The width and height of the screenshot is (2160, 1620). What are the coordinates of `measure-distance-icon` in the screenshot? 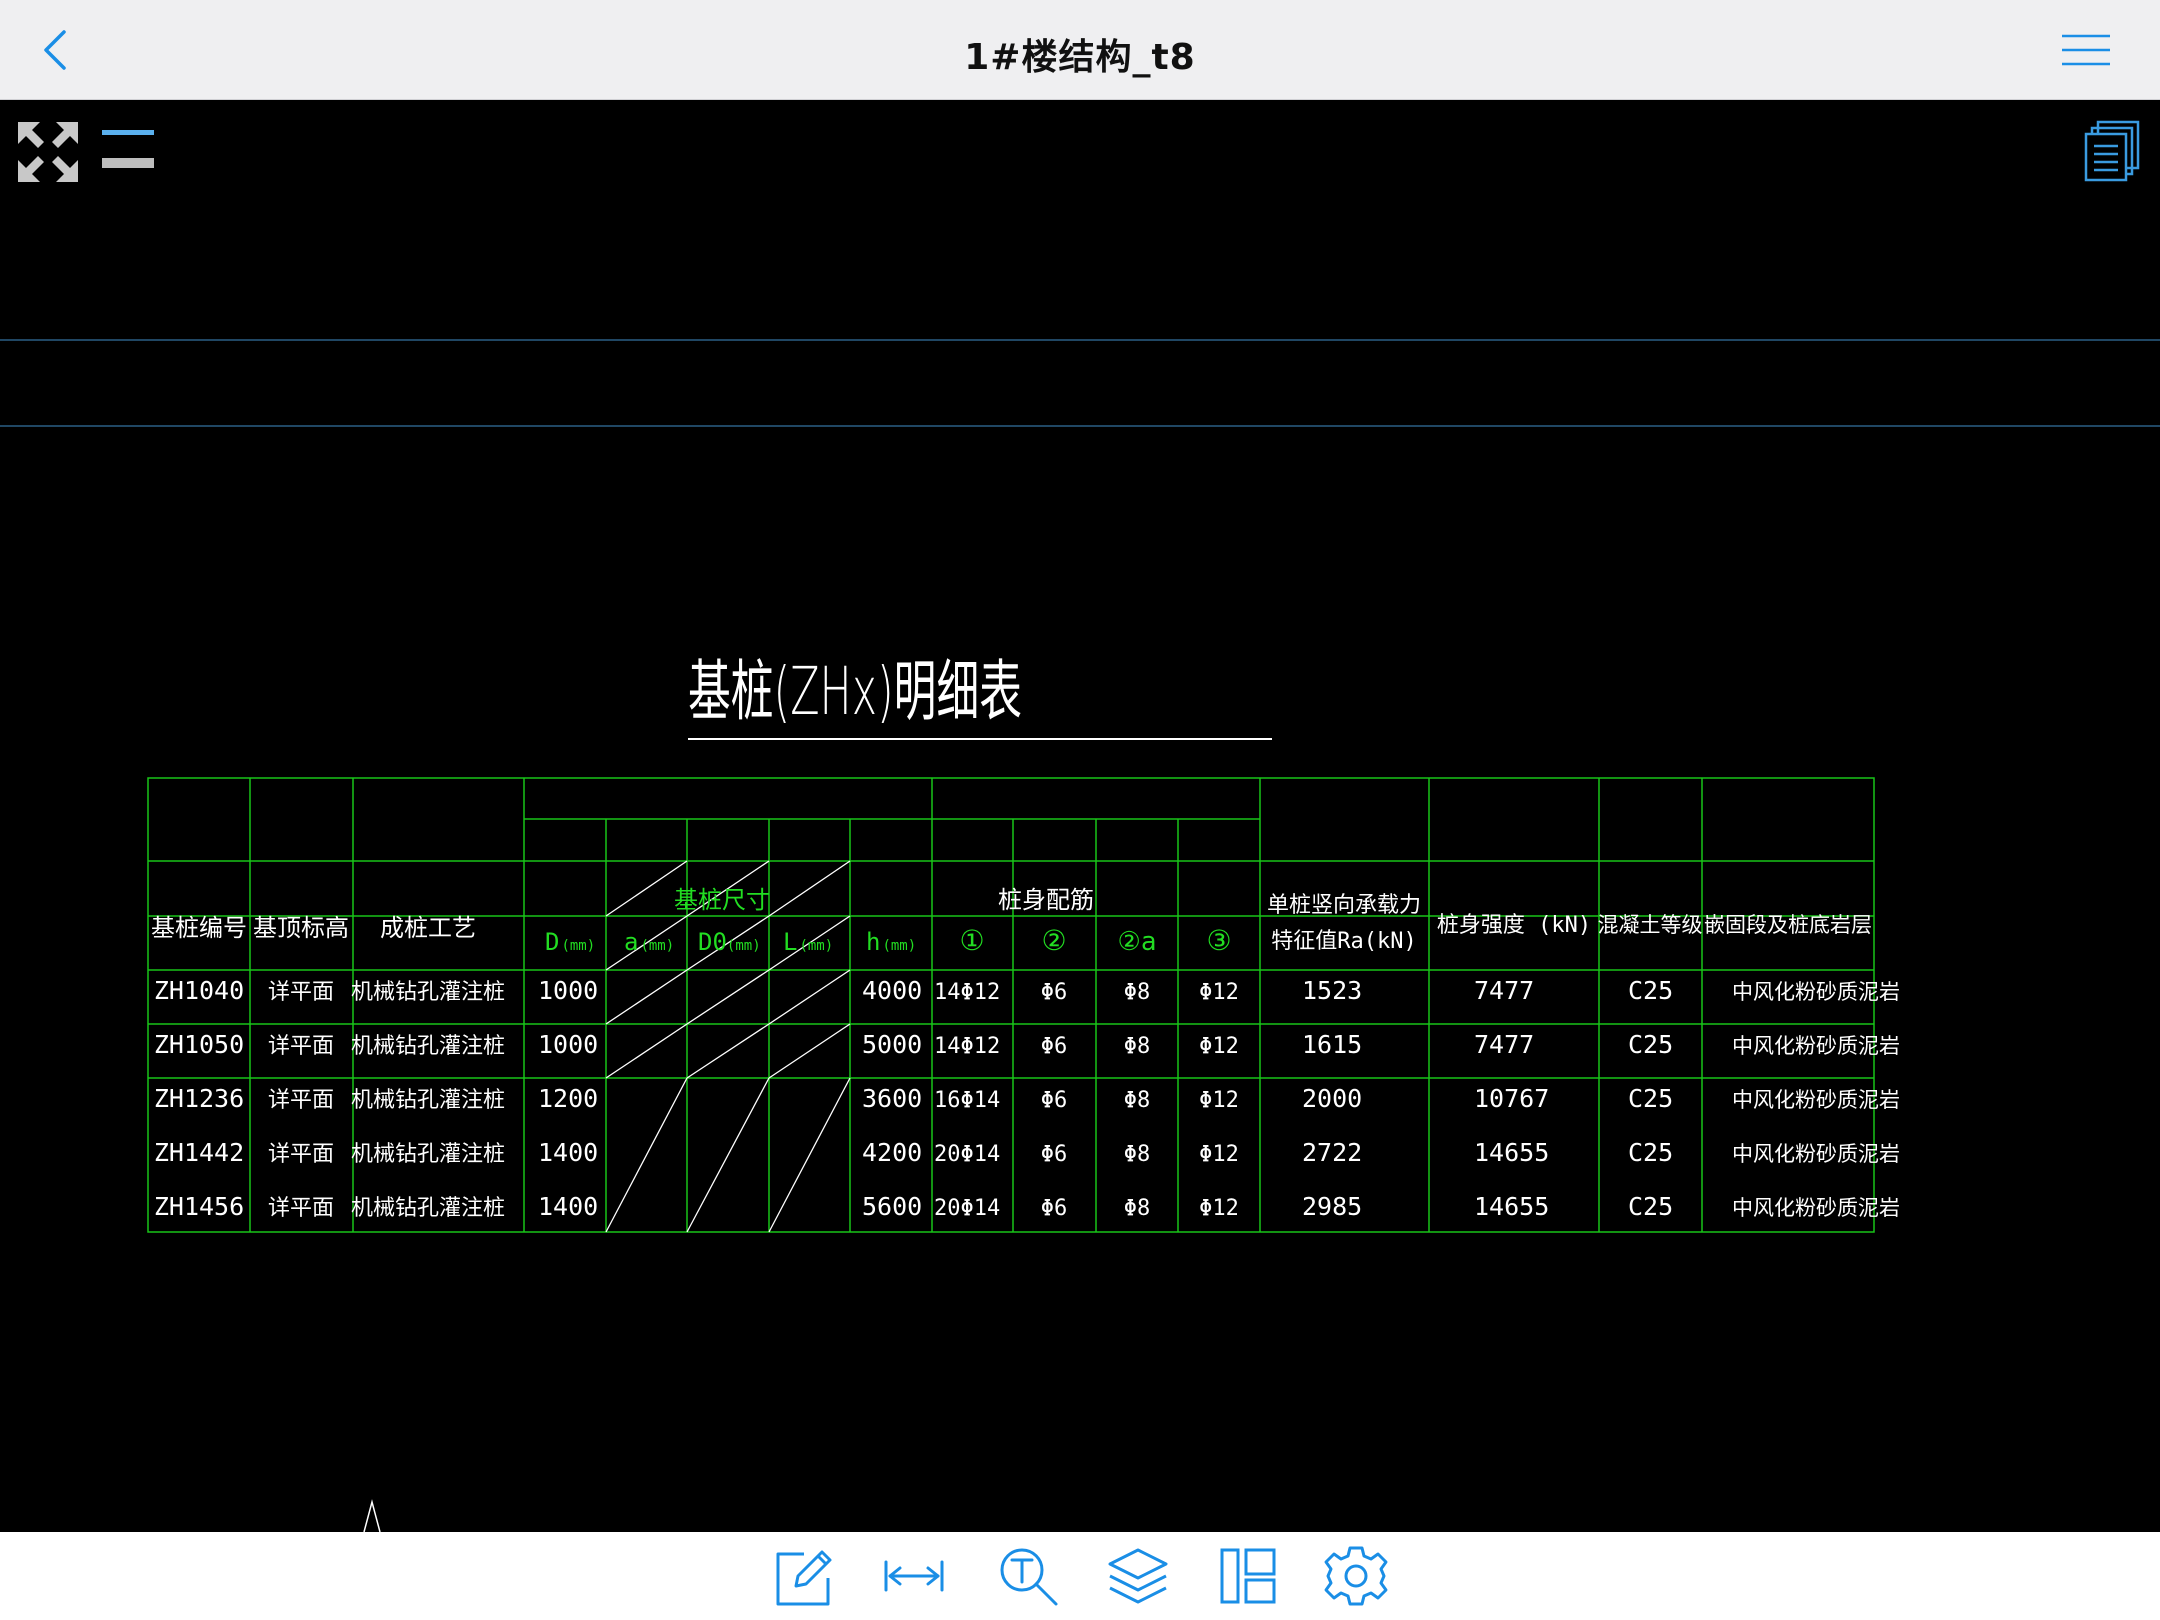 It's located at (914, 1576).